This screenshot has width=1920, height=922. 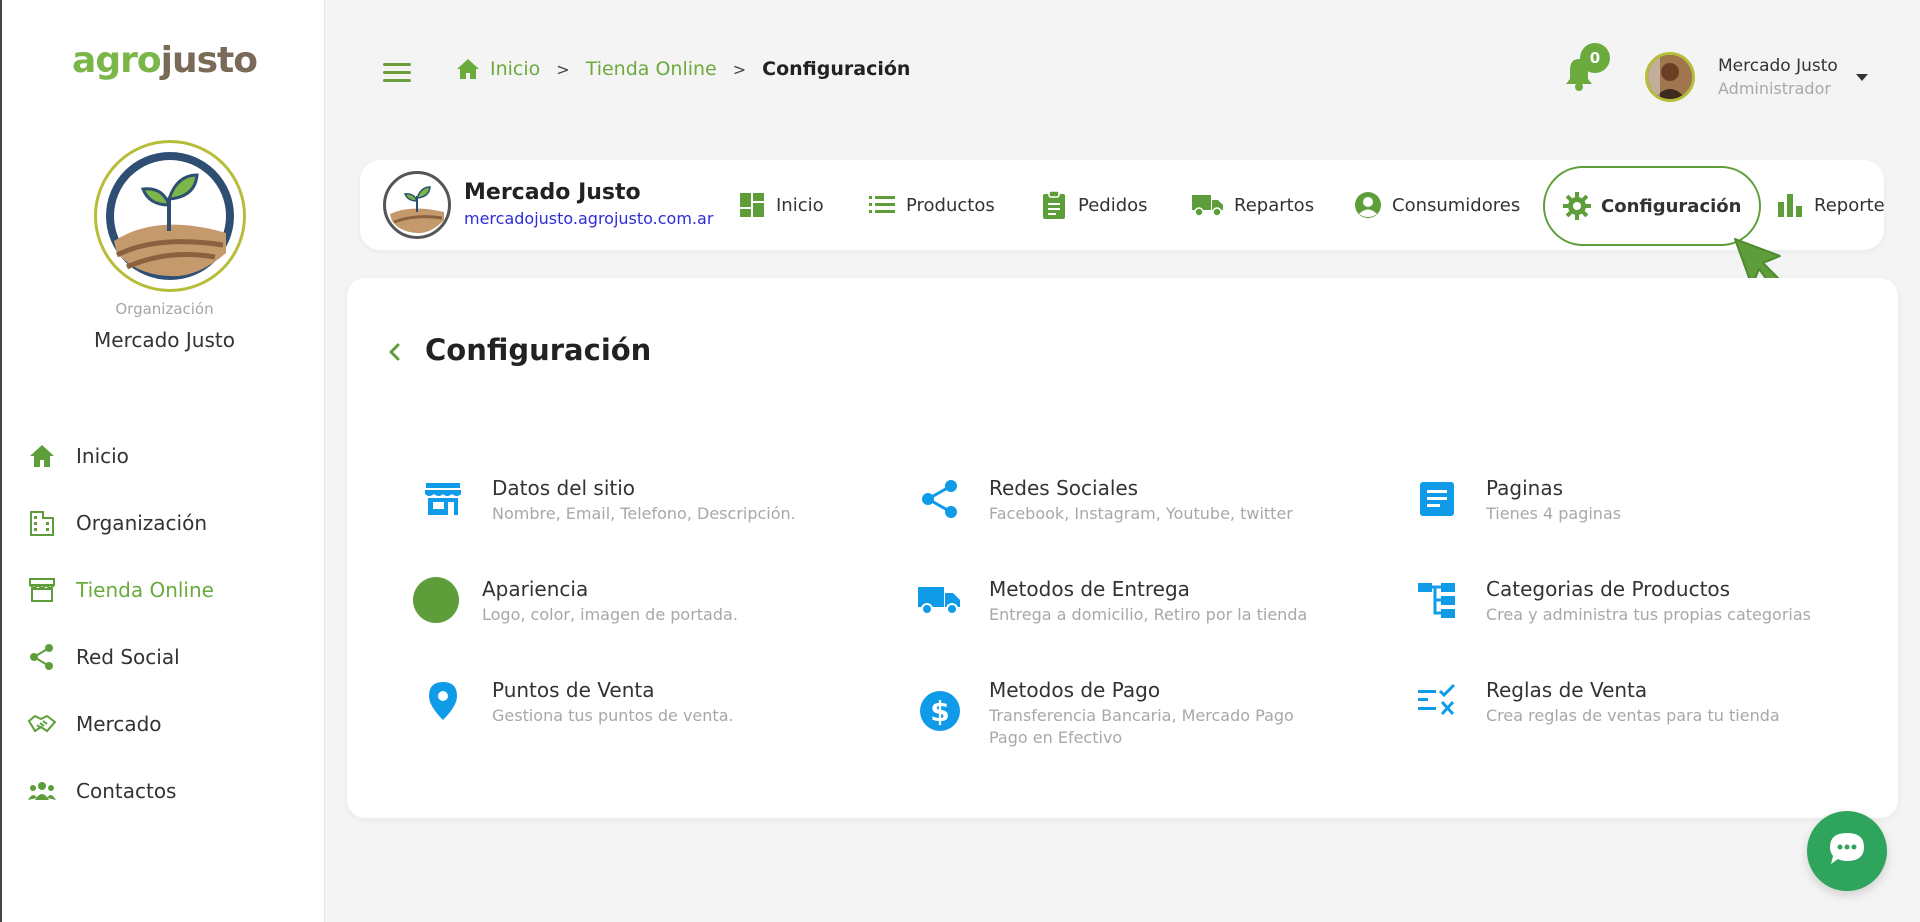 I want to click on tab-label: Consumidores, so click(x=1456, y=205).